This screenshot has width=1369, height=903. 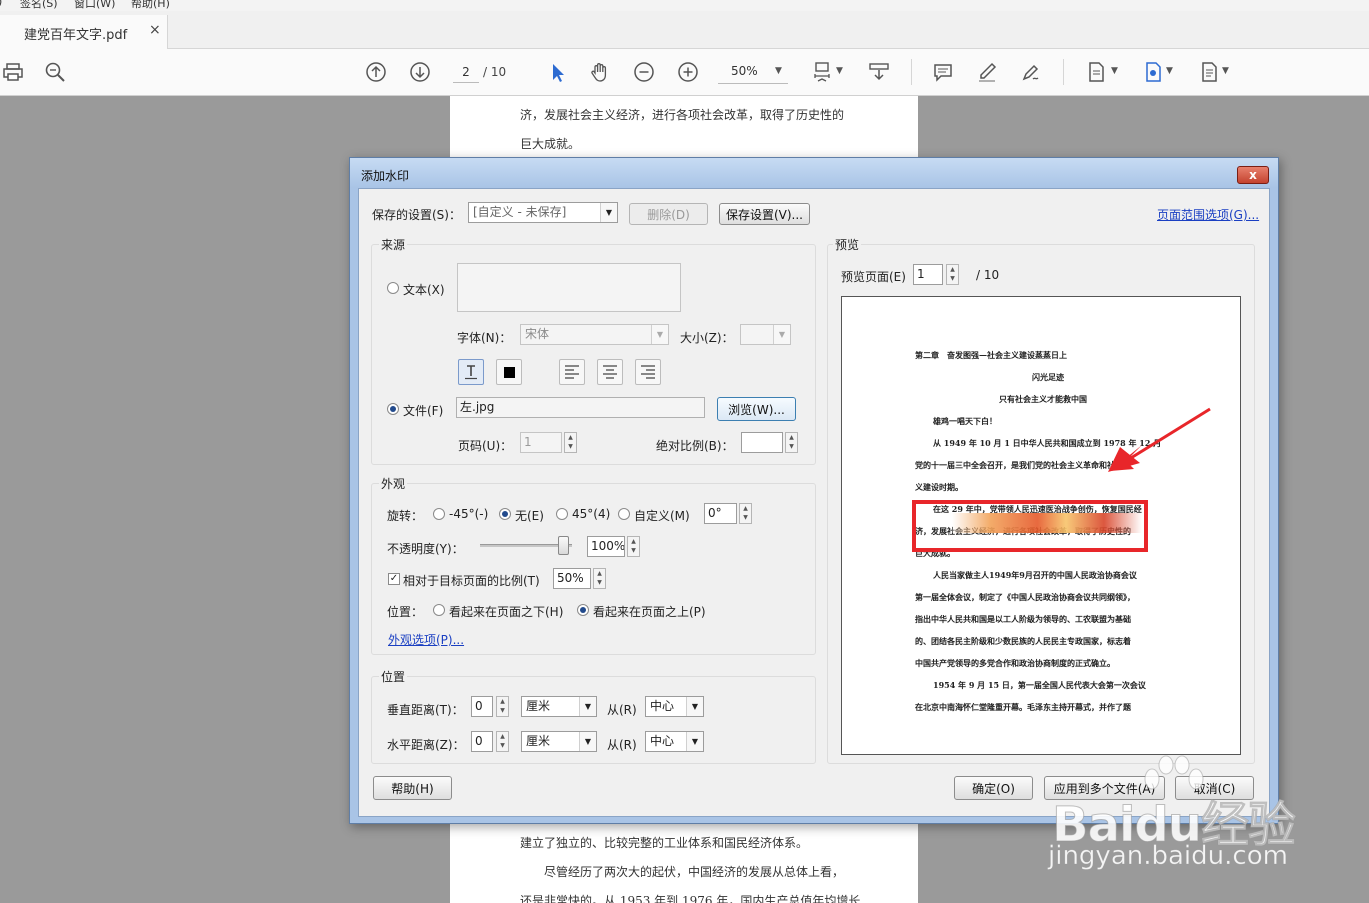 I want to click on vertical-from-value: 中心, so click(x=662, y=706).